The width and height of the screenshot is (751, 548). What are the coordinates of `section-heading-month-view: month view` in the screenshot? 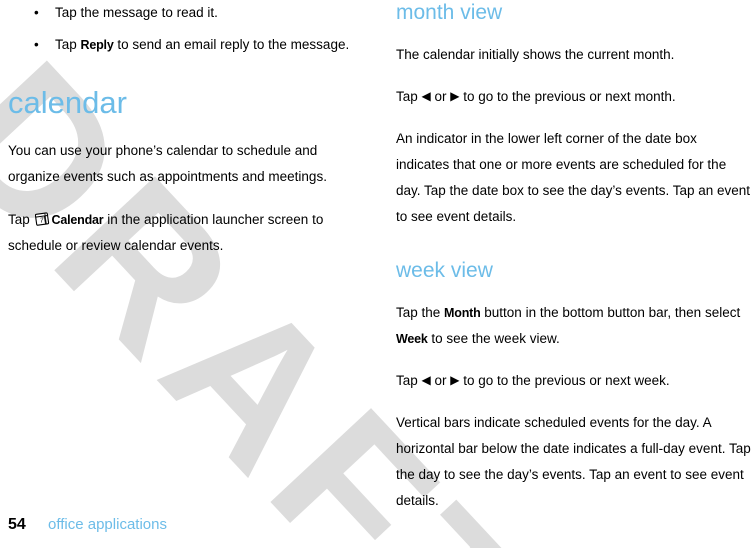 It's located at (449, 12).